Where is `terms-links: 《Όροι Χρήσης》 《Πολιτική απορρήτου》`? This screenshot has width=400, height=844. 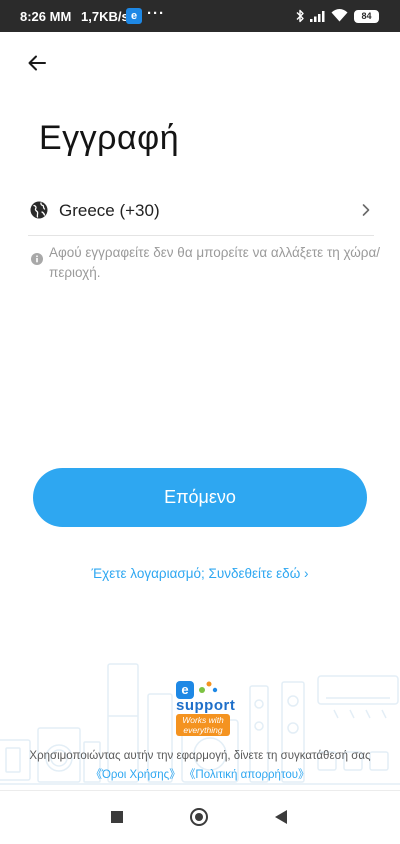 terms-links: 《Όροι Χρήσης》 《Πολιτική απορρήτου》 is located at coordinates (200, 774).